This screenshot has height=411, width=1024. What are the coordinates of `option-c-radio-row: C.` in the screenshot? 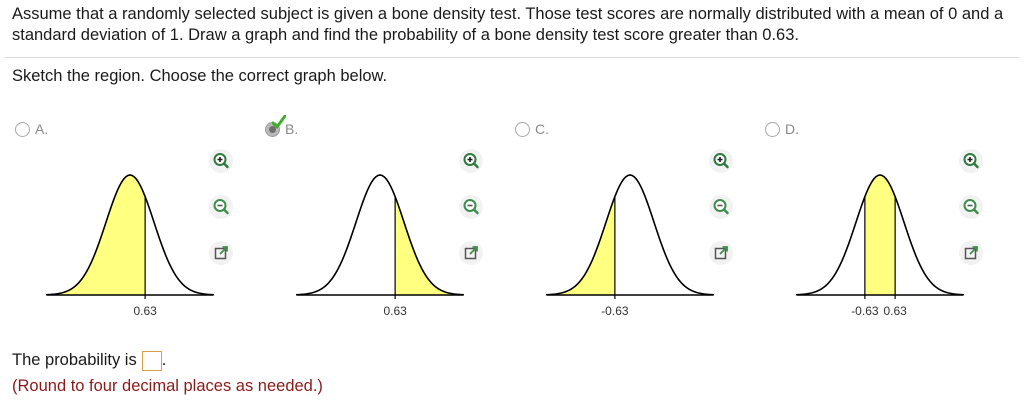 It's located at (532, 129).